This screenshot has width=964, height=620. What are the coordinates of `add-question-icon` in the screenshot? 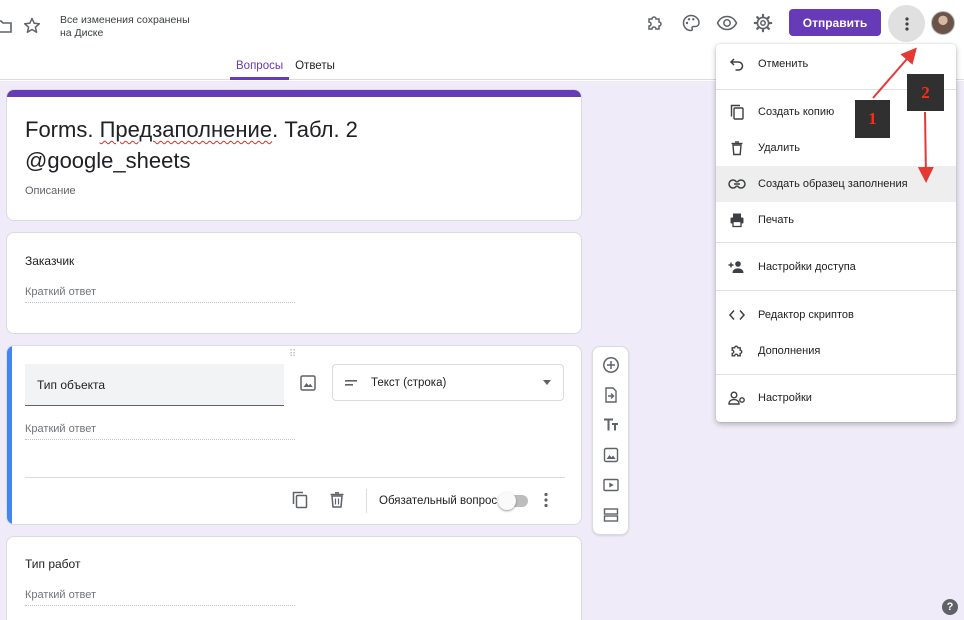 It's located at (611, 365).